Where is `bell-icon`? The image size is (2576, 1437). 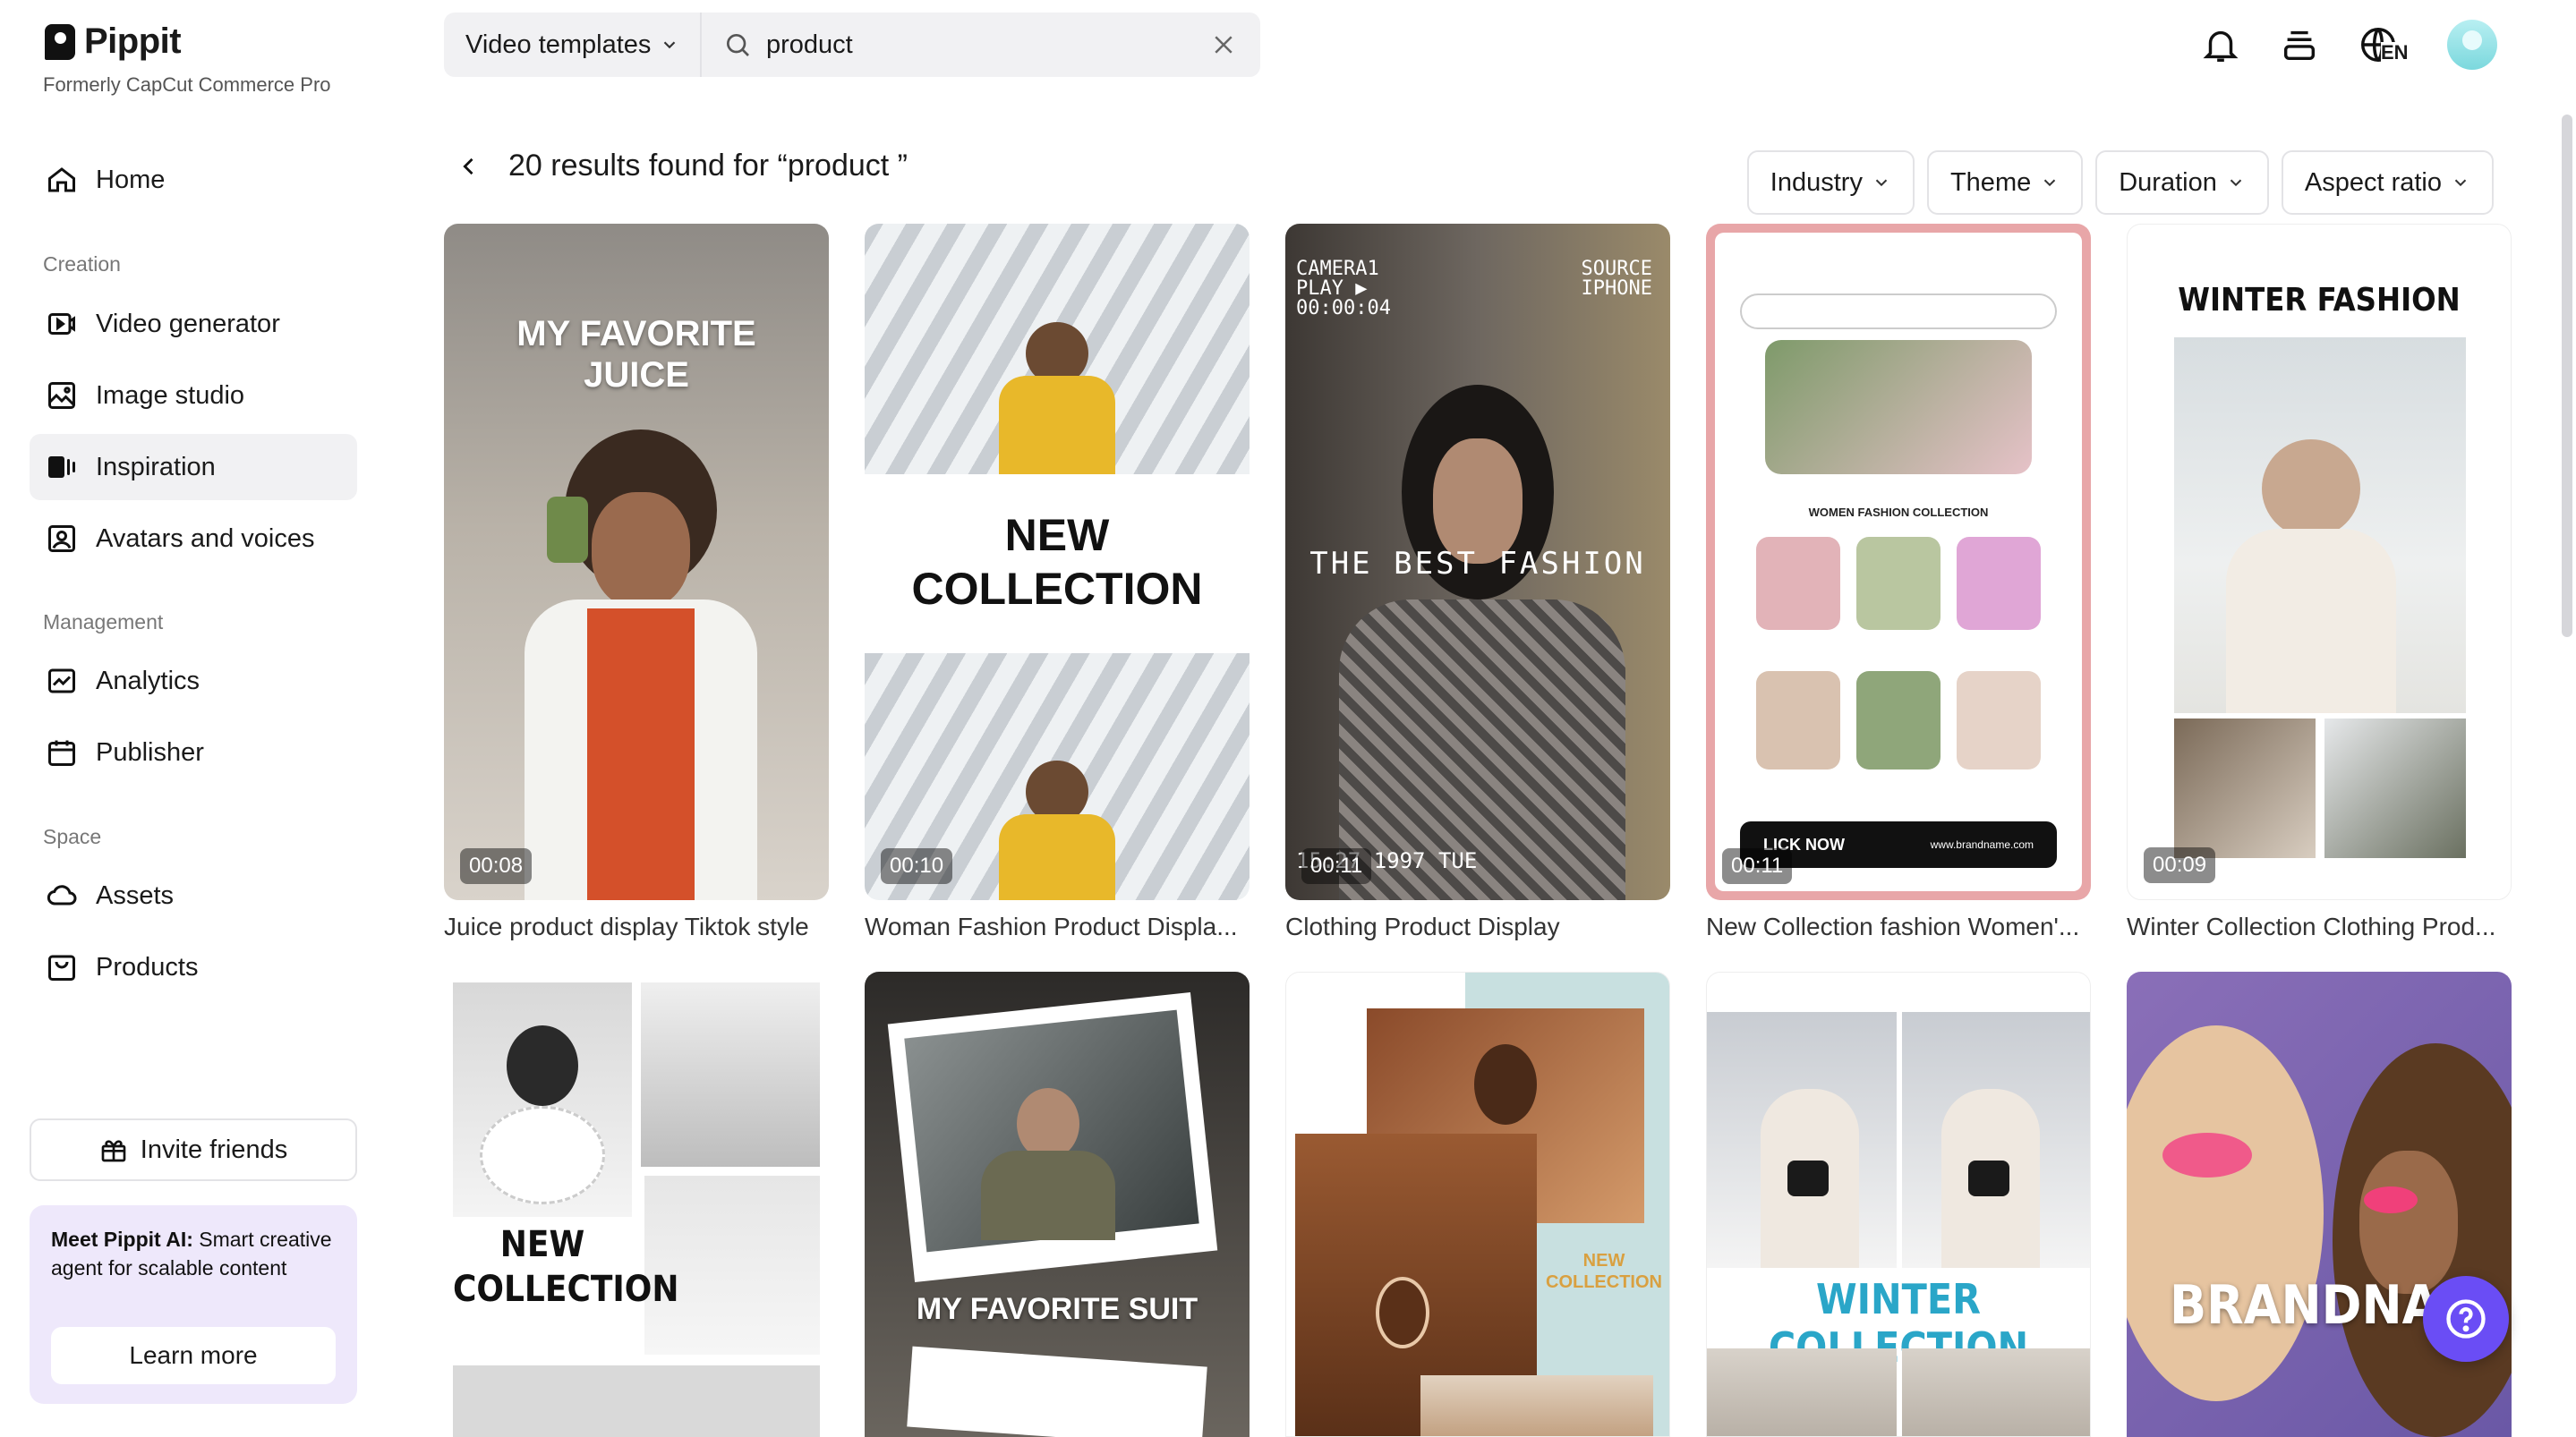 bell-icon is located at coordinates (2220, 45).